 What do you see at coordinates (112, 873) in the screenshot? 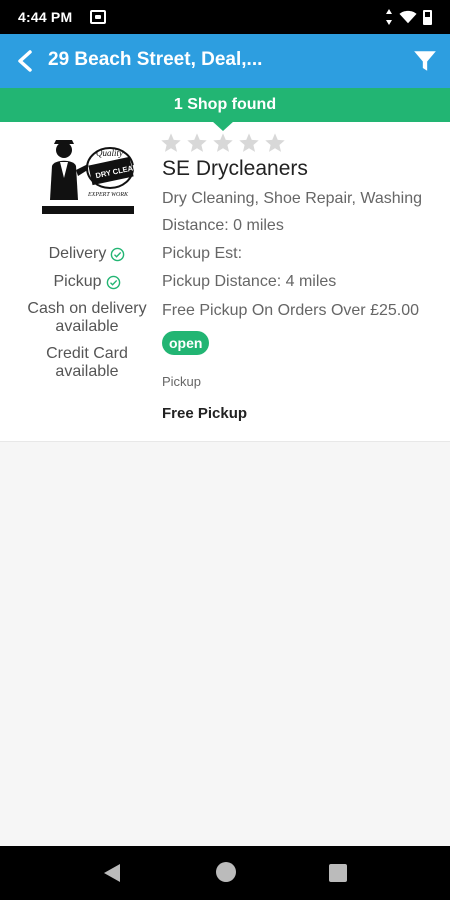
I see `nav-back-icon` at bounding box center [112, 873].